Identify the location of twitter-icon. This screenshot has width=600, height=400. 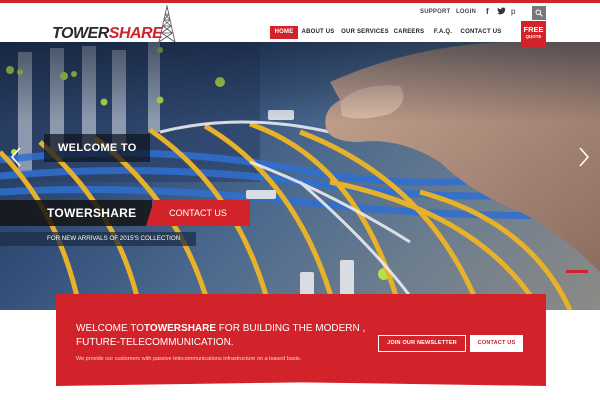
(501, 11).